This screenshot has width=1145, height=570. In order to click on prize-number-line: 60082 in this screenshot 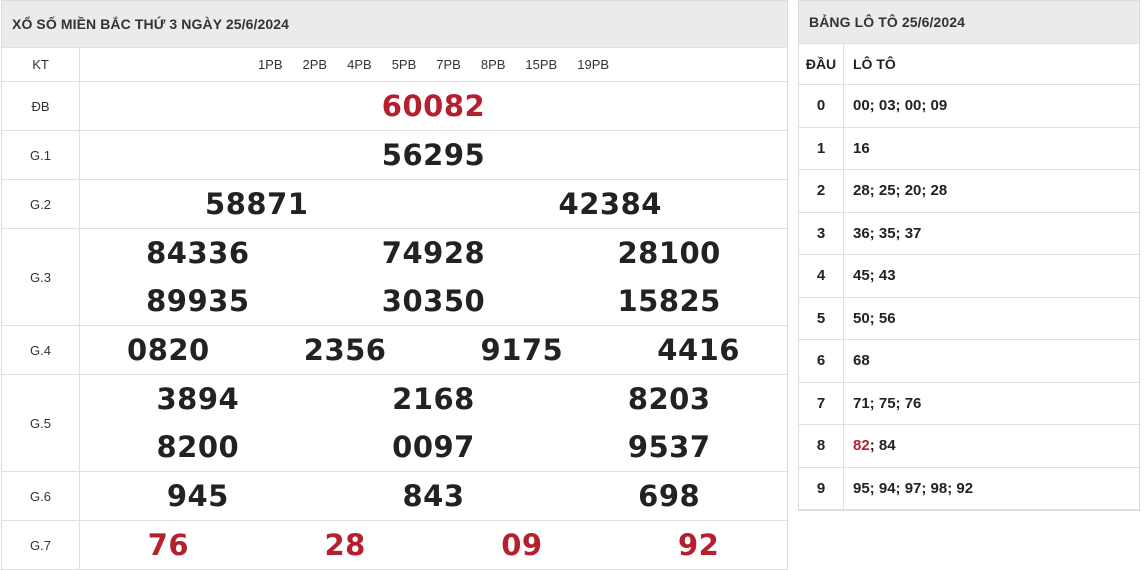, I will do `click(433, 106)`.